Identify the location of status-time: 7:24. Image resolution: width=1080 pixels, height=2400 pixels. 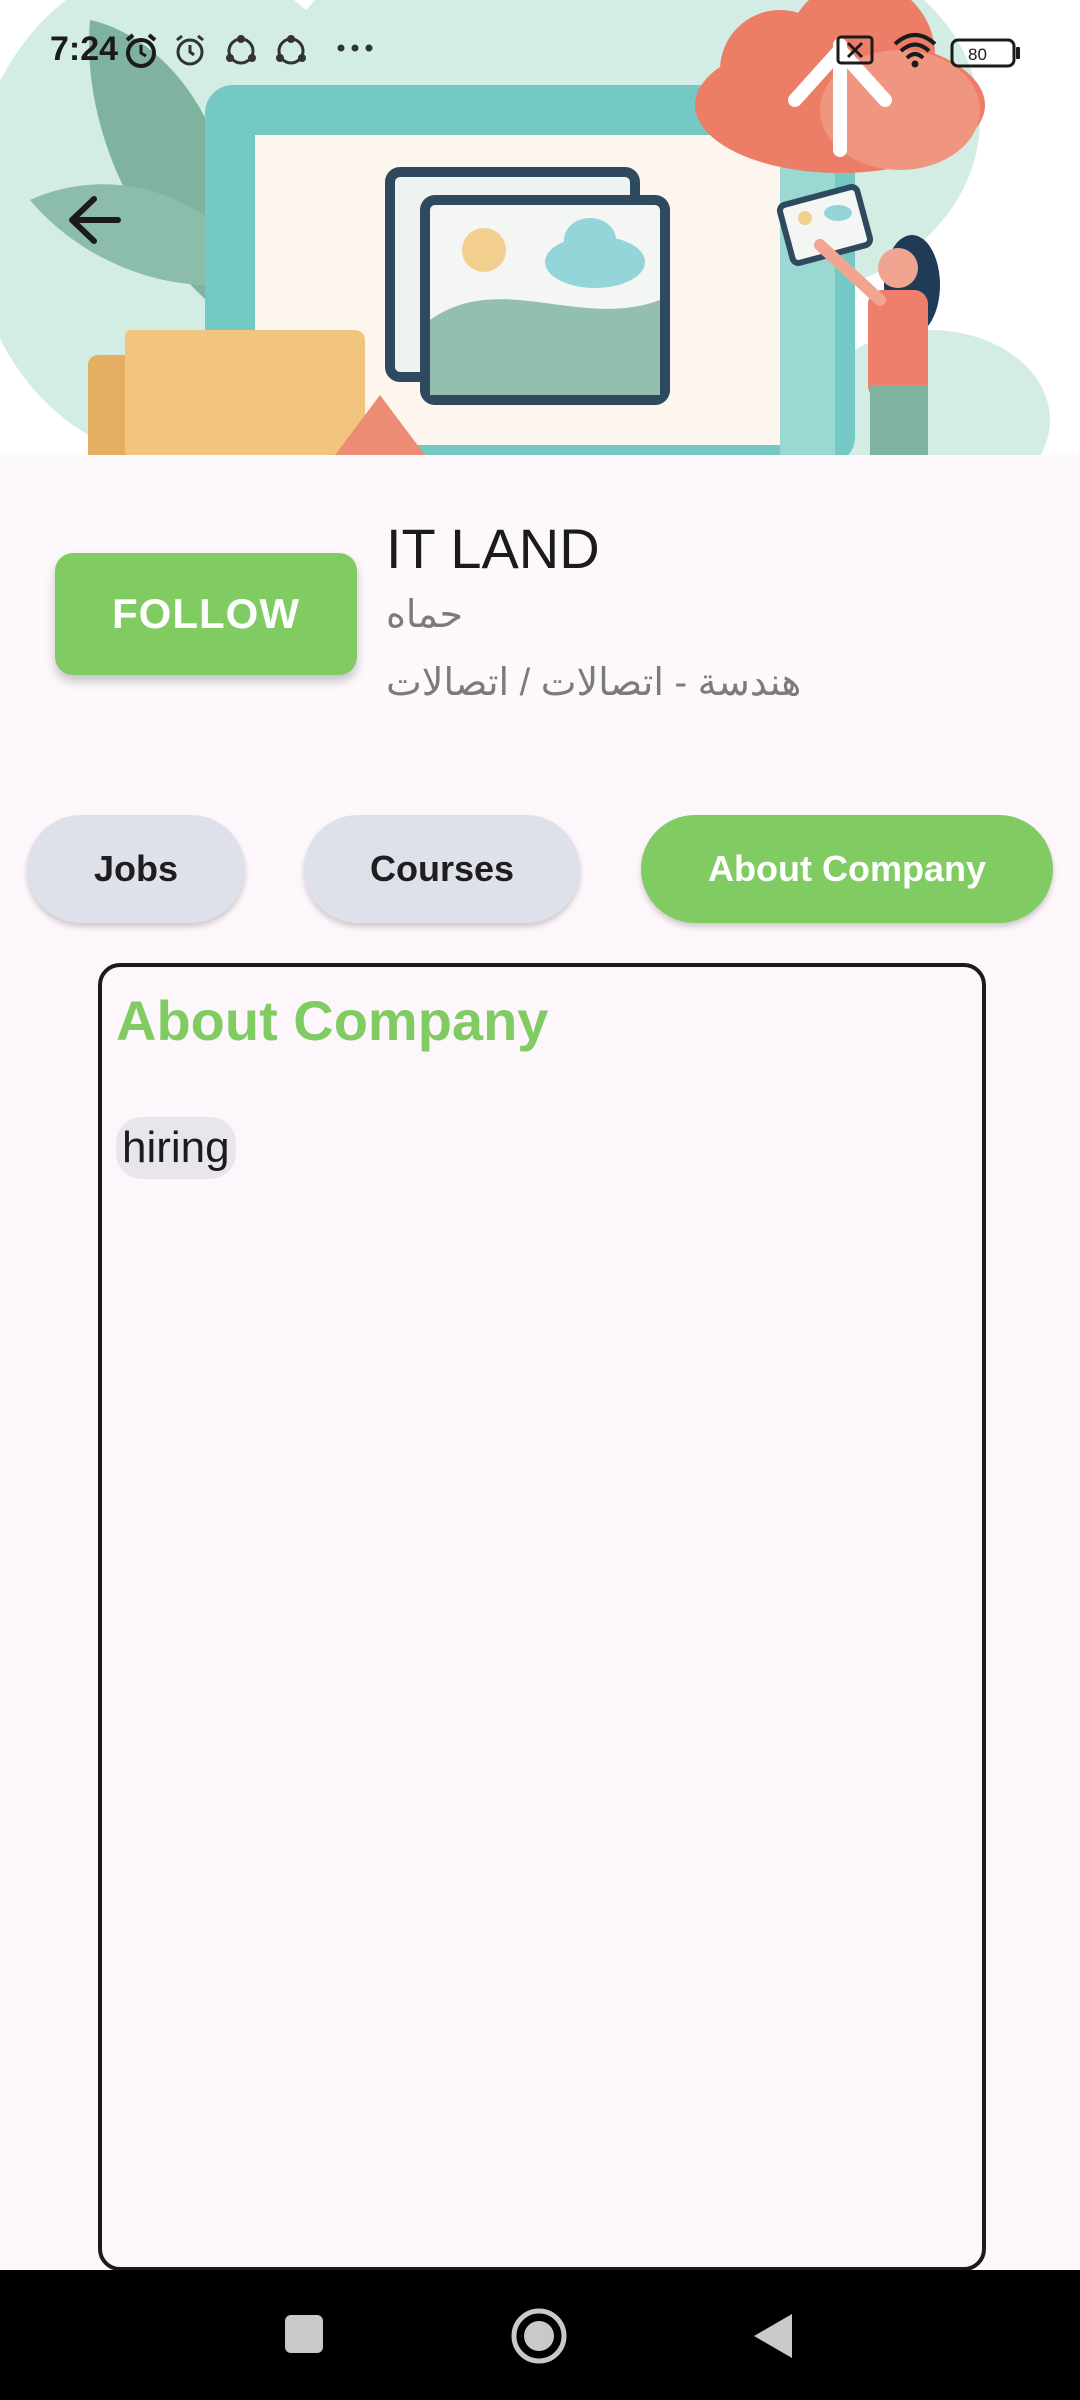
(84, 49).